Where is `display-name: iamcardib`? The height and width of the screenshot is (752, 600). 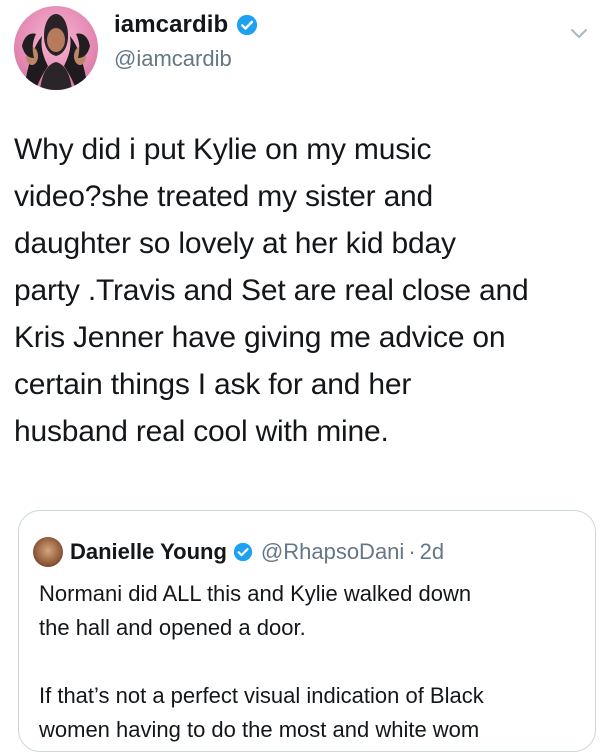 display-name: iamcardib is located at coordinates (171, 25).